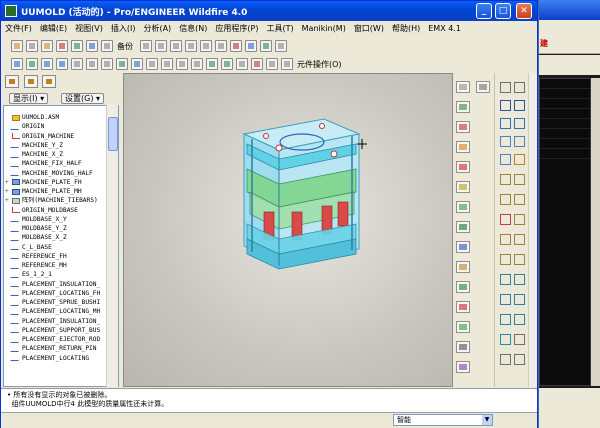 The height and width of the screenshot is (428, 600). I want to click on minimize-button: _, so click(484, 11).